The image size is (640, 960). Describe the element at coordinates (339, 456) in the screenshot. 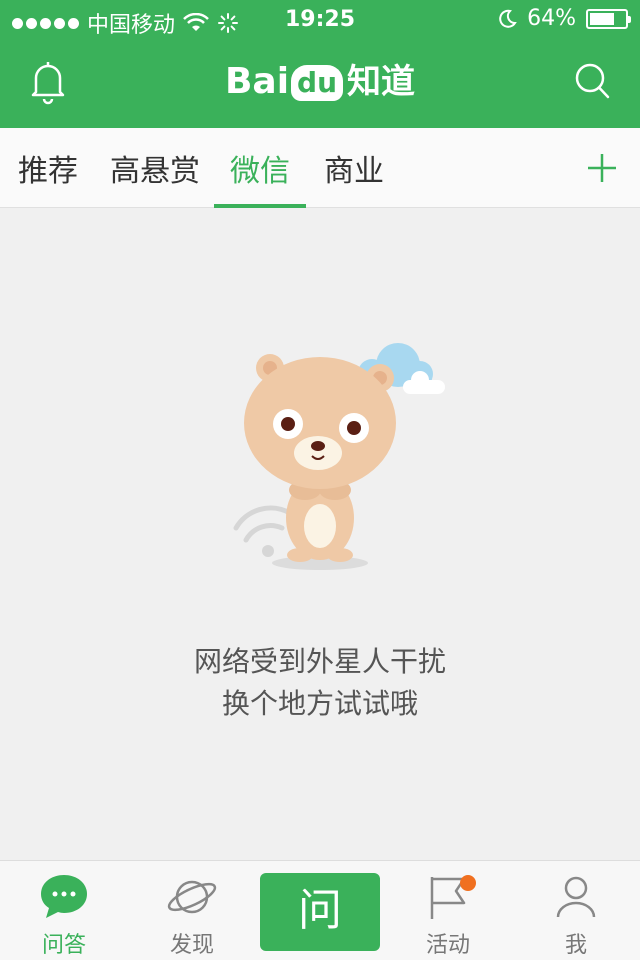

I see `bear-illustration` at that location.